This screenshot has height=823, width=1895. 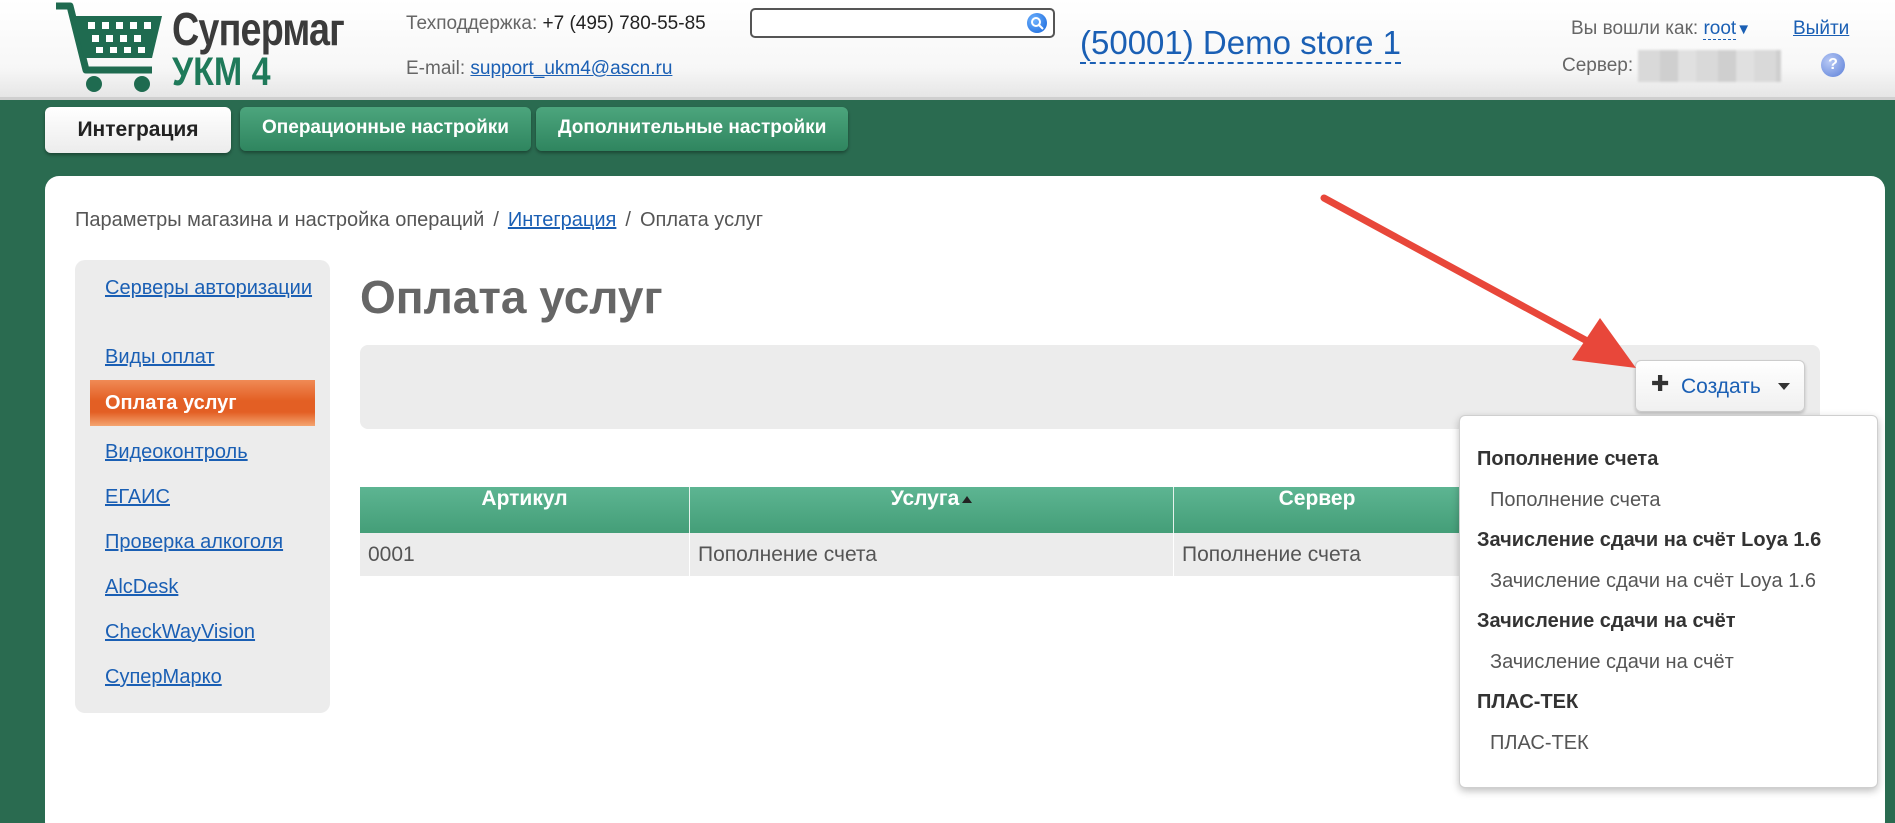 What do you see at coordinates (902, 23) in the screenshot?
I see `search-input` at bounding box center [902, 23].